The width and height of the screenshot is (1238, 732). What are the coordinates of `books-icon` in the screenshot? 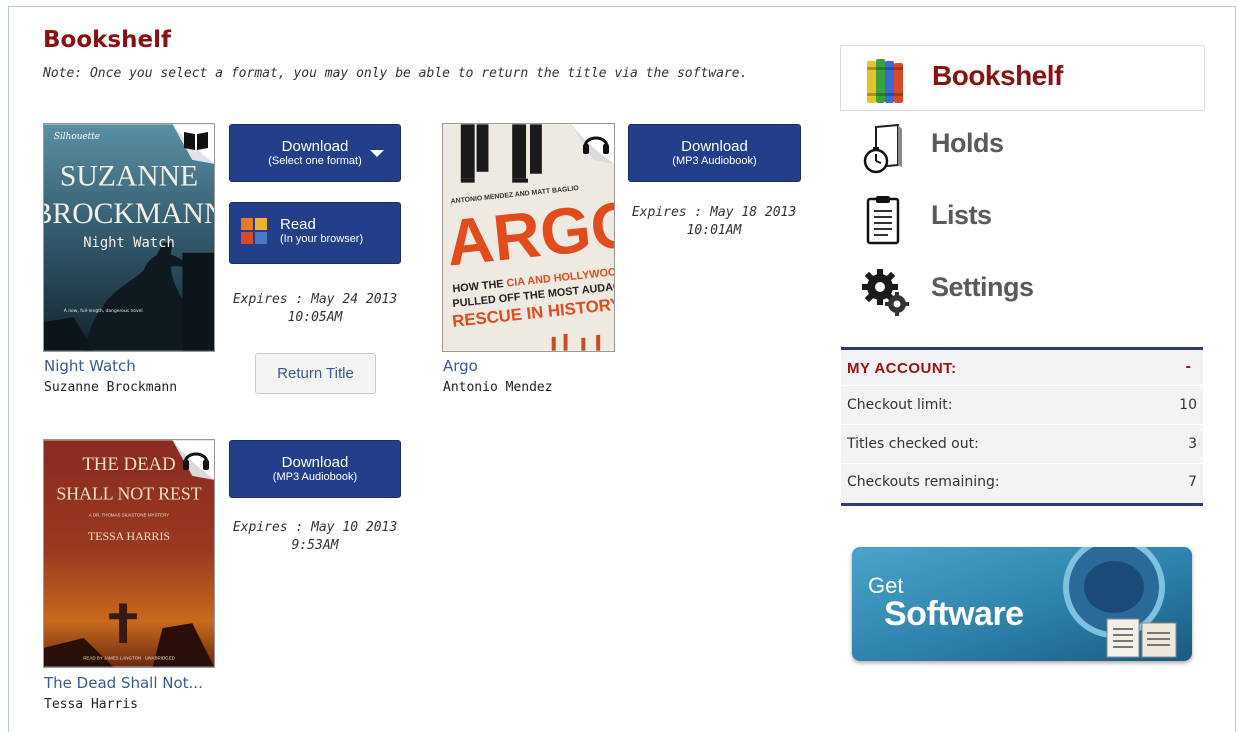 It's located at (885, 81).